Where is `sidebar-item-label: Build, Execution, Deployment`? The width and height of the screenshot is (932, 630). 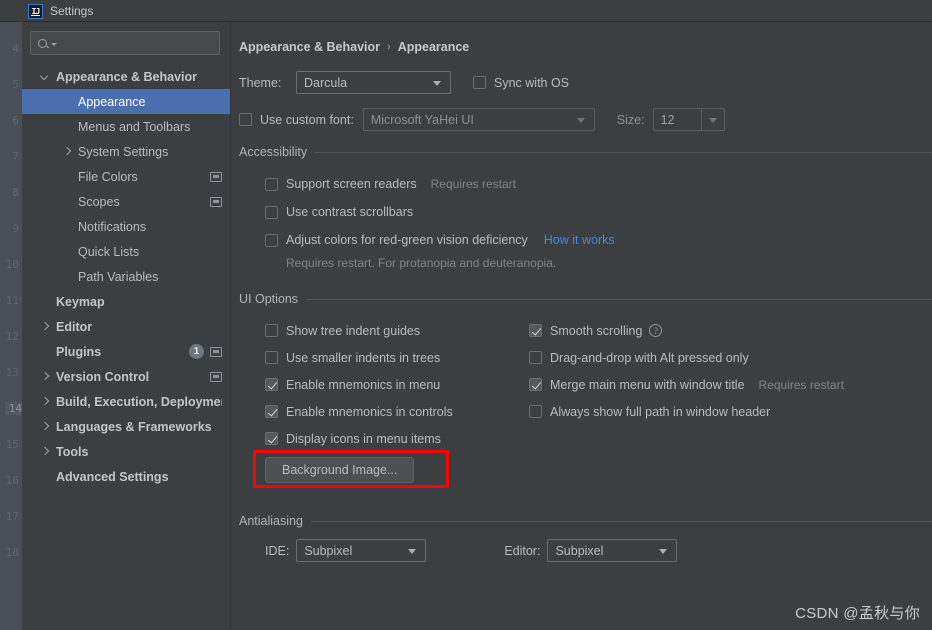
sidebar-item-label: Build, Execution, Deployment is located at coordinates (139, 401).